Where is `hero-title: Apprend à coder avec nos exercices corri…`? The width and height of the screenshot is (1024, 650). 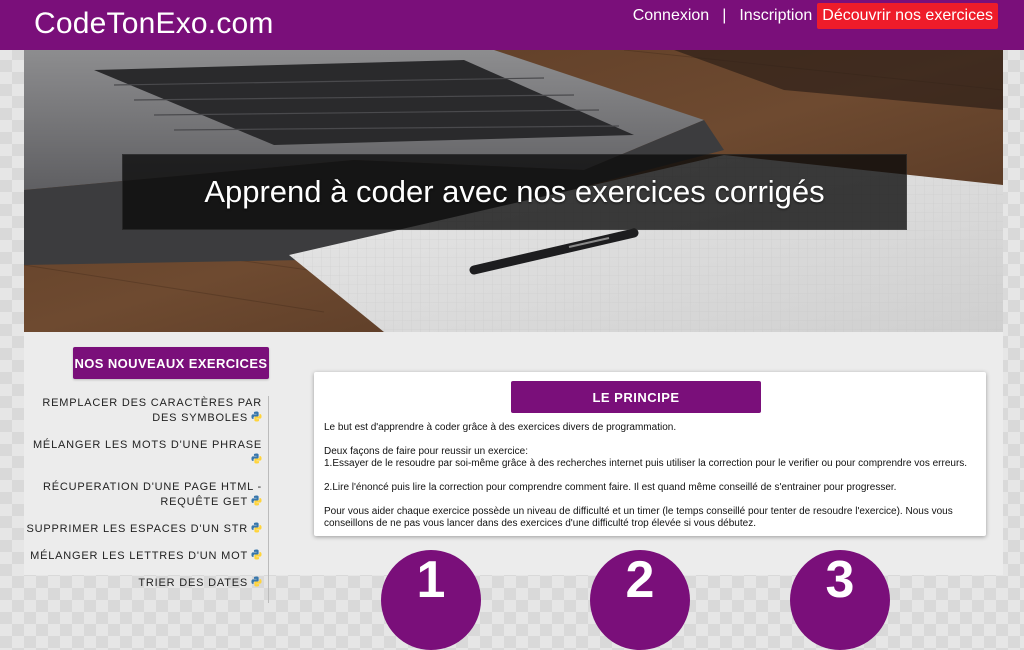 hero-title: Apprend à coder avec nos exercices corri… is located at coordinates (514, 191).